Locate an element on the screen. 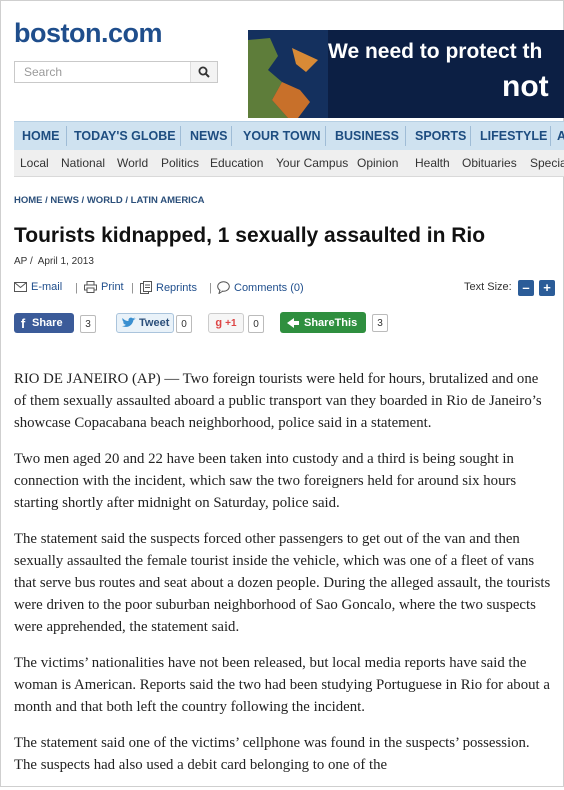 Image resolution: width=564 pixels, height=790 pixels. breadcrumb-news: NEWS is located at coordinates (64, 200).